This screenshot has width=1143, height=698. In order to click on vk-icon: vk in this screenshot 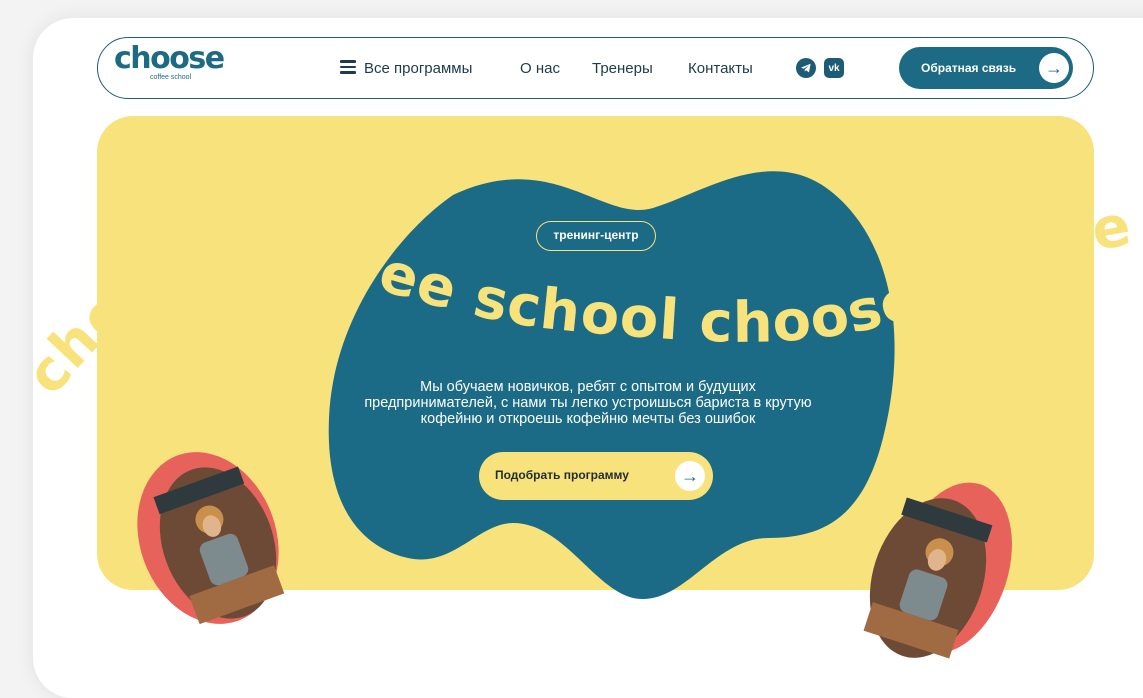, I will do `click(834, 68)`.